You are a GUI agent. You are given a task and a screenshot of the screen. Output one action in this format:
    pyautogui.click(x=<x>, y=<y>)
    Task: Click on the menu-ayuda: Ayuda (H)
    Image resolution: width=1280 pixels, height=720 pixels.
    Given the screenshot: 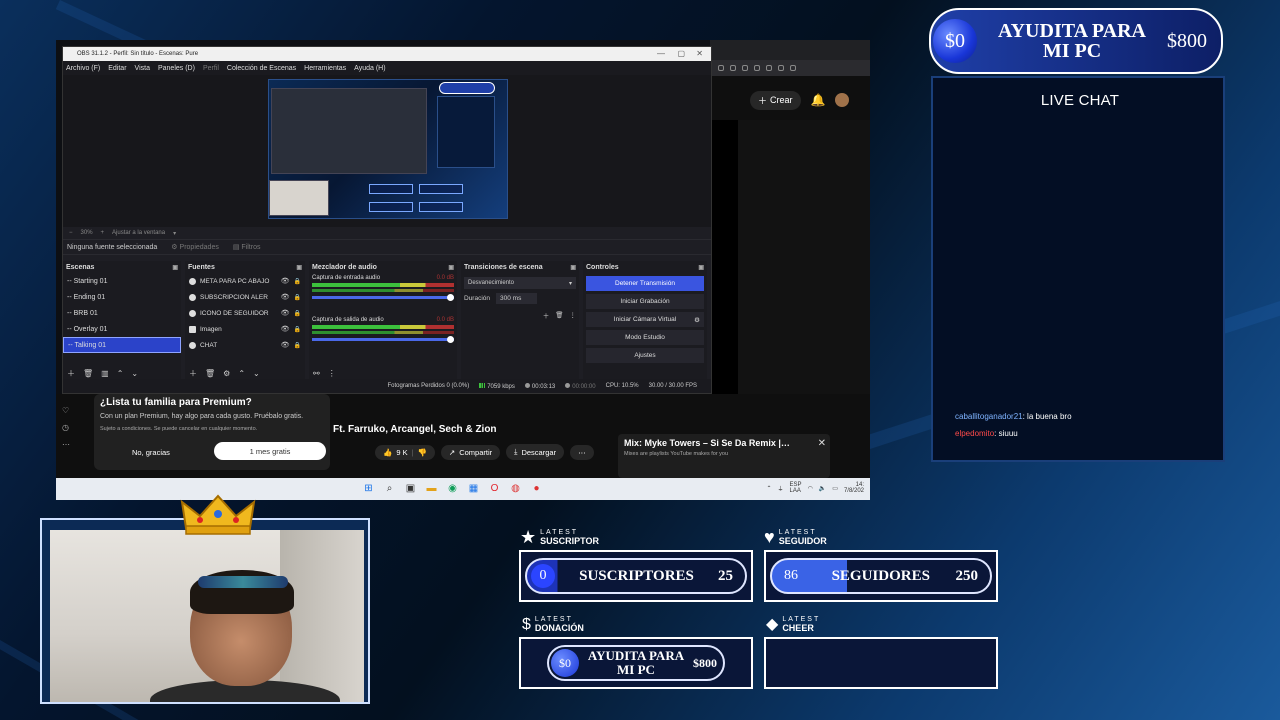 What is the action you would take?
    pyautogui.click(x=369, y=68)
    